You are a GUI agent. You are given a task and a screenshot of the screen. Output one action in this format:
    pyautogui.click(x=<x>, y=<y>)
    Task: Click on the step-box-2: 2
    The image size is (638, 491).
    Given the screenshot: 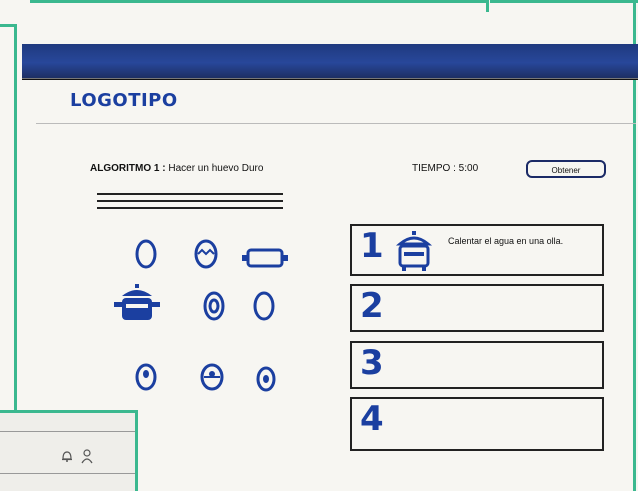 What is the action you would take?
    pyautogui.click(x=477, y=308)
    